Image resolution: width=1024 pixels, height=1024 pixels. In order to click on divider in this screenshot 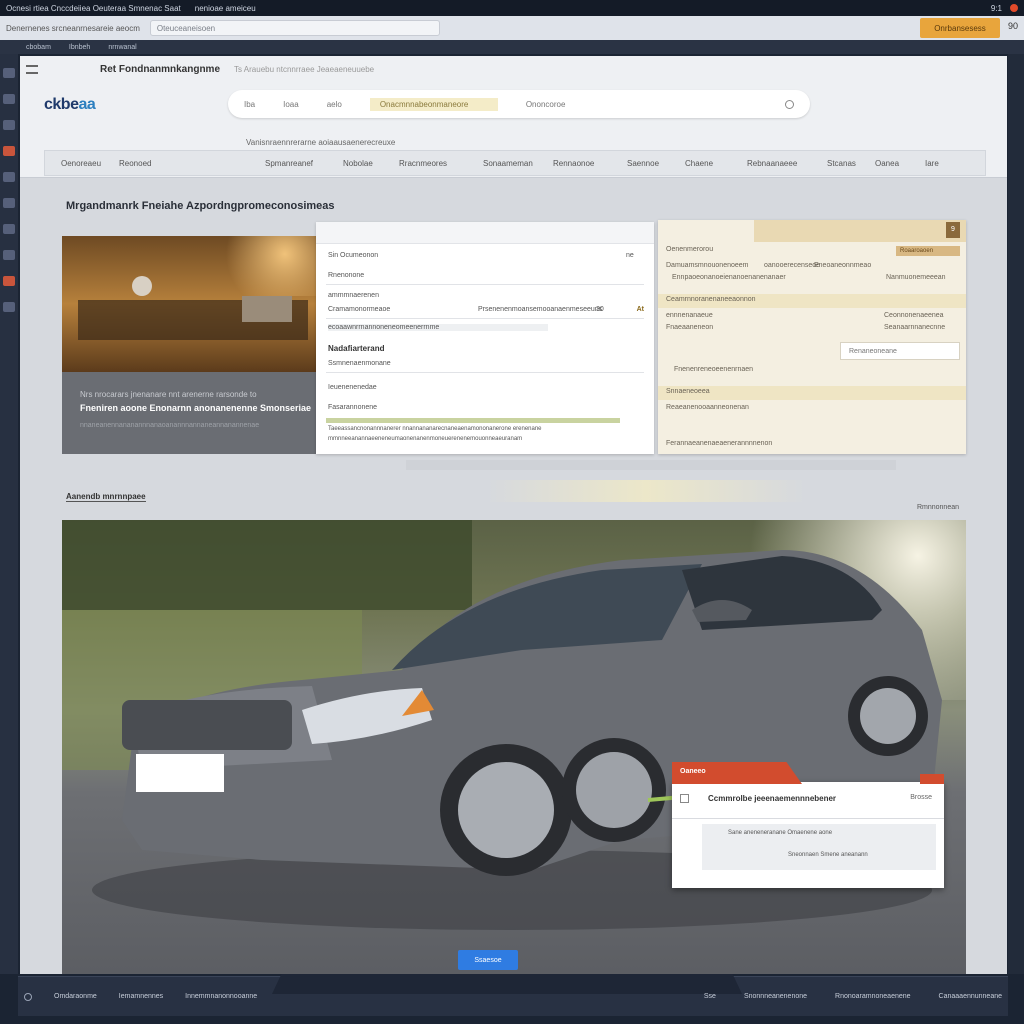, I will do `click(808, 818)`.